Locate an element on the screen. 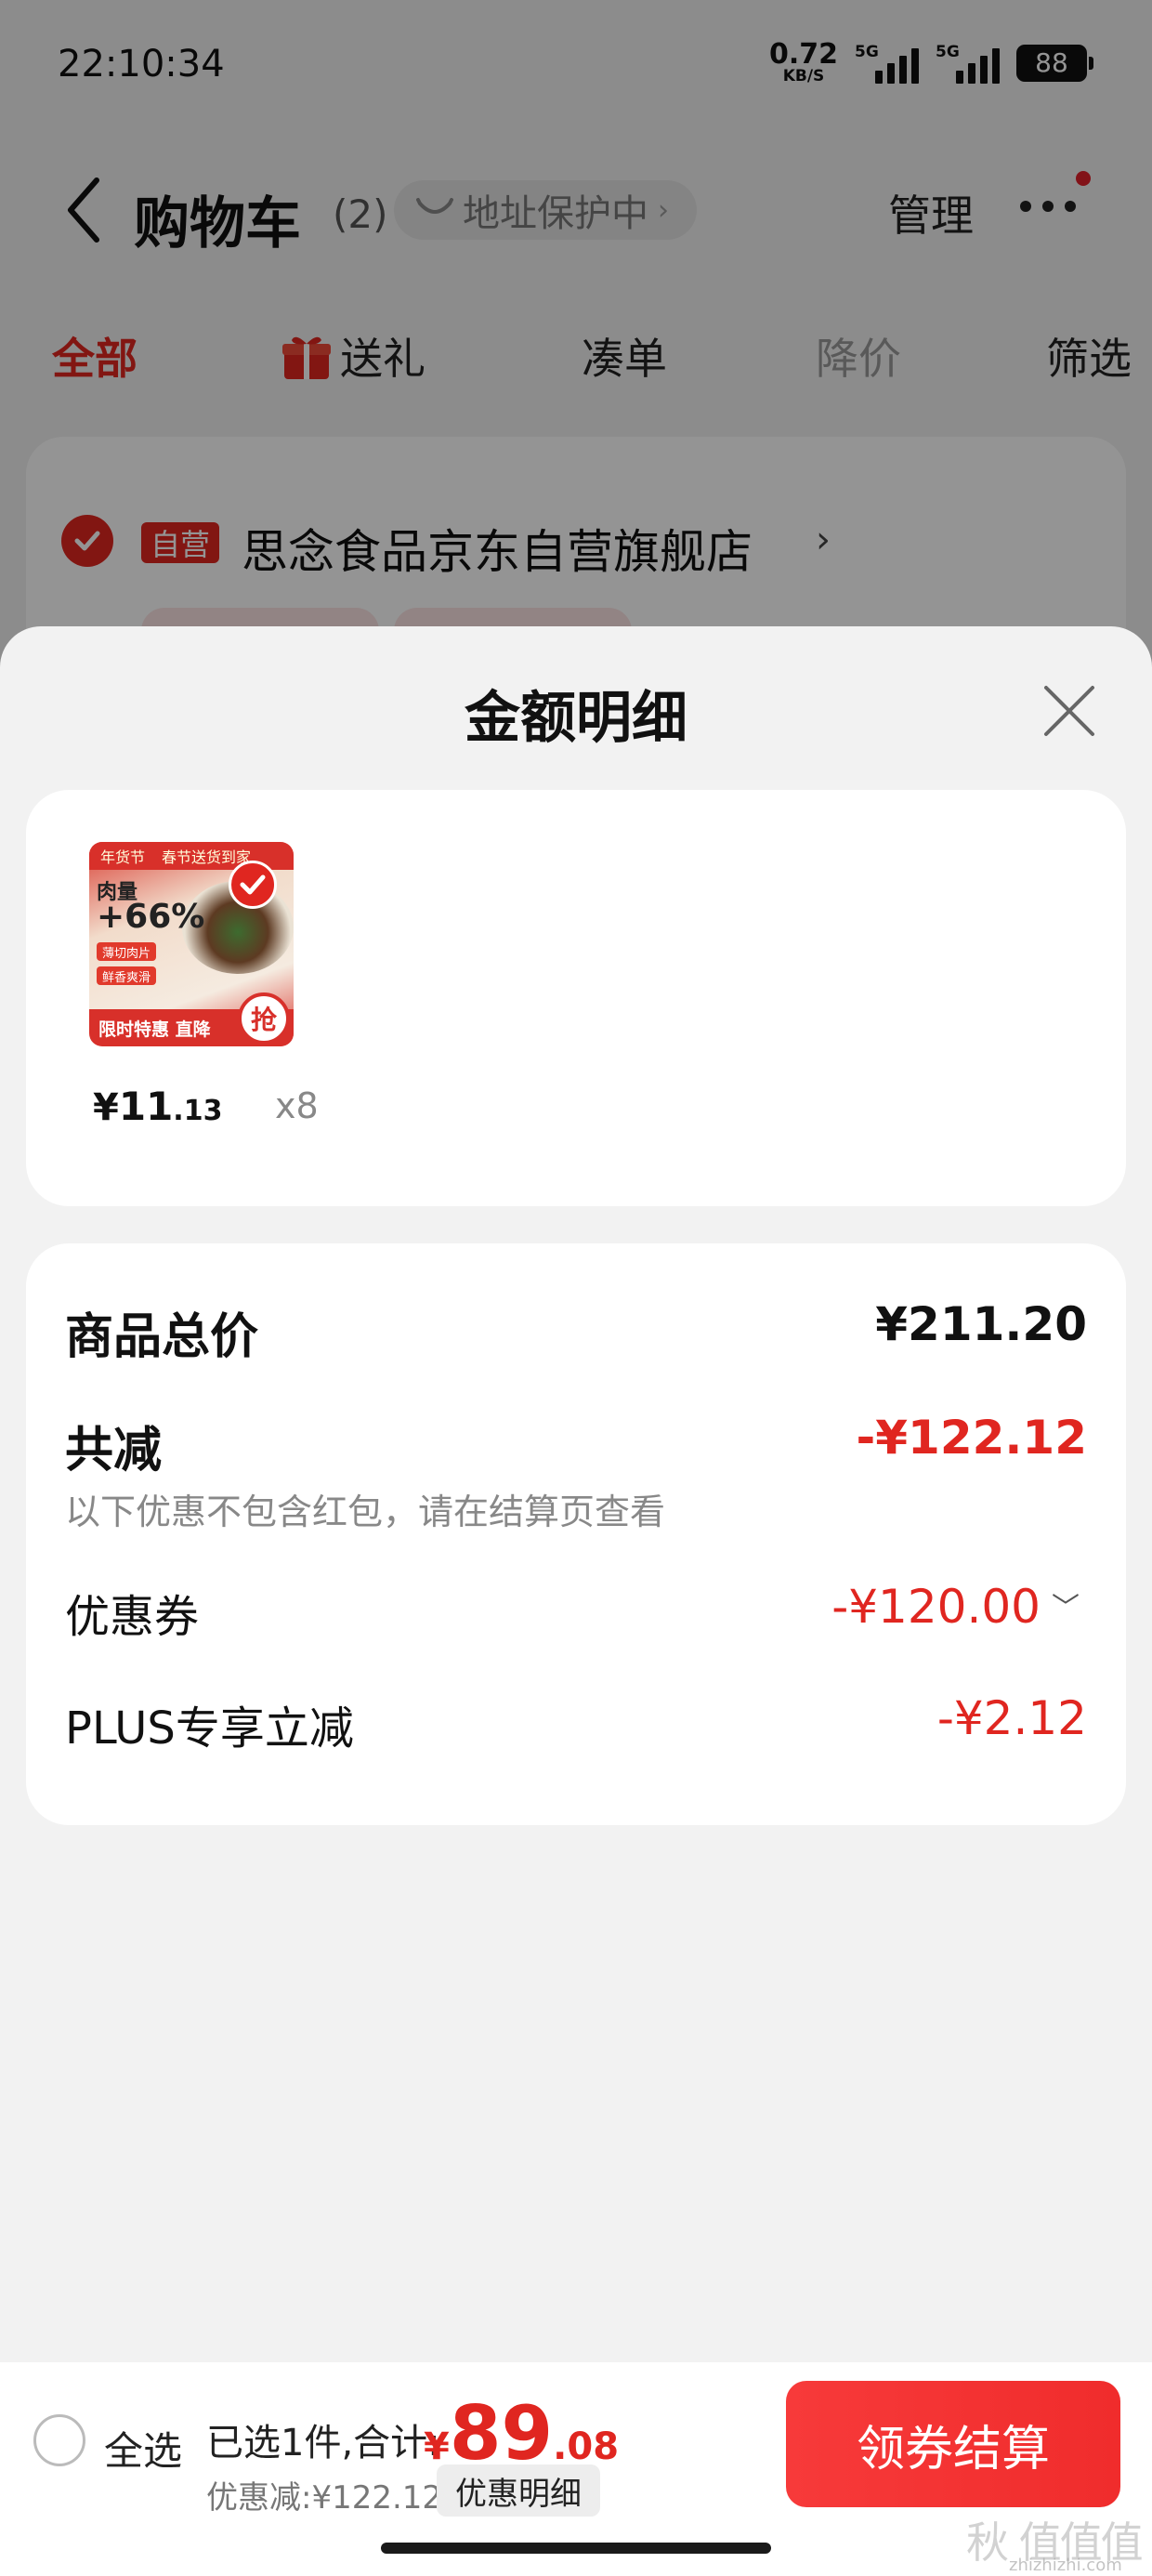 The width and height of the screenshot is (1152, 2576). thumb-meat-value: +66% is located at coordinates (151, 917).